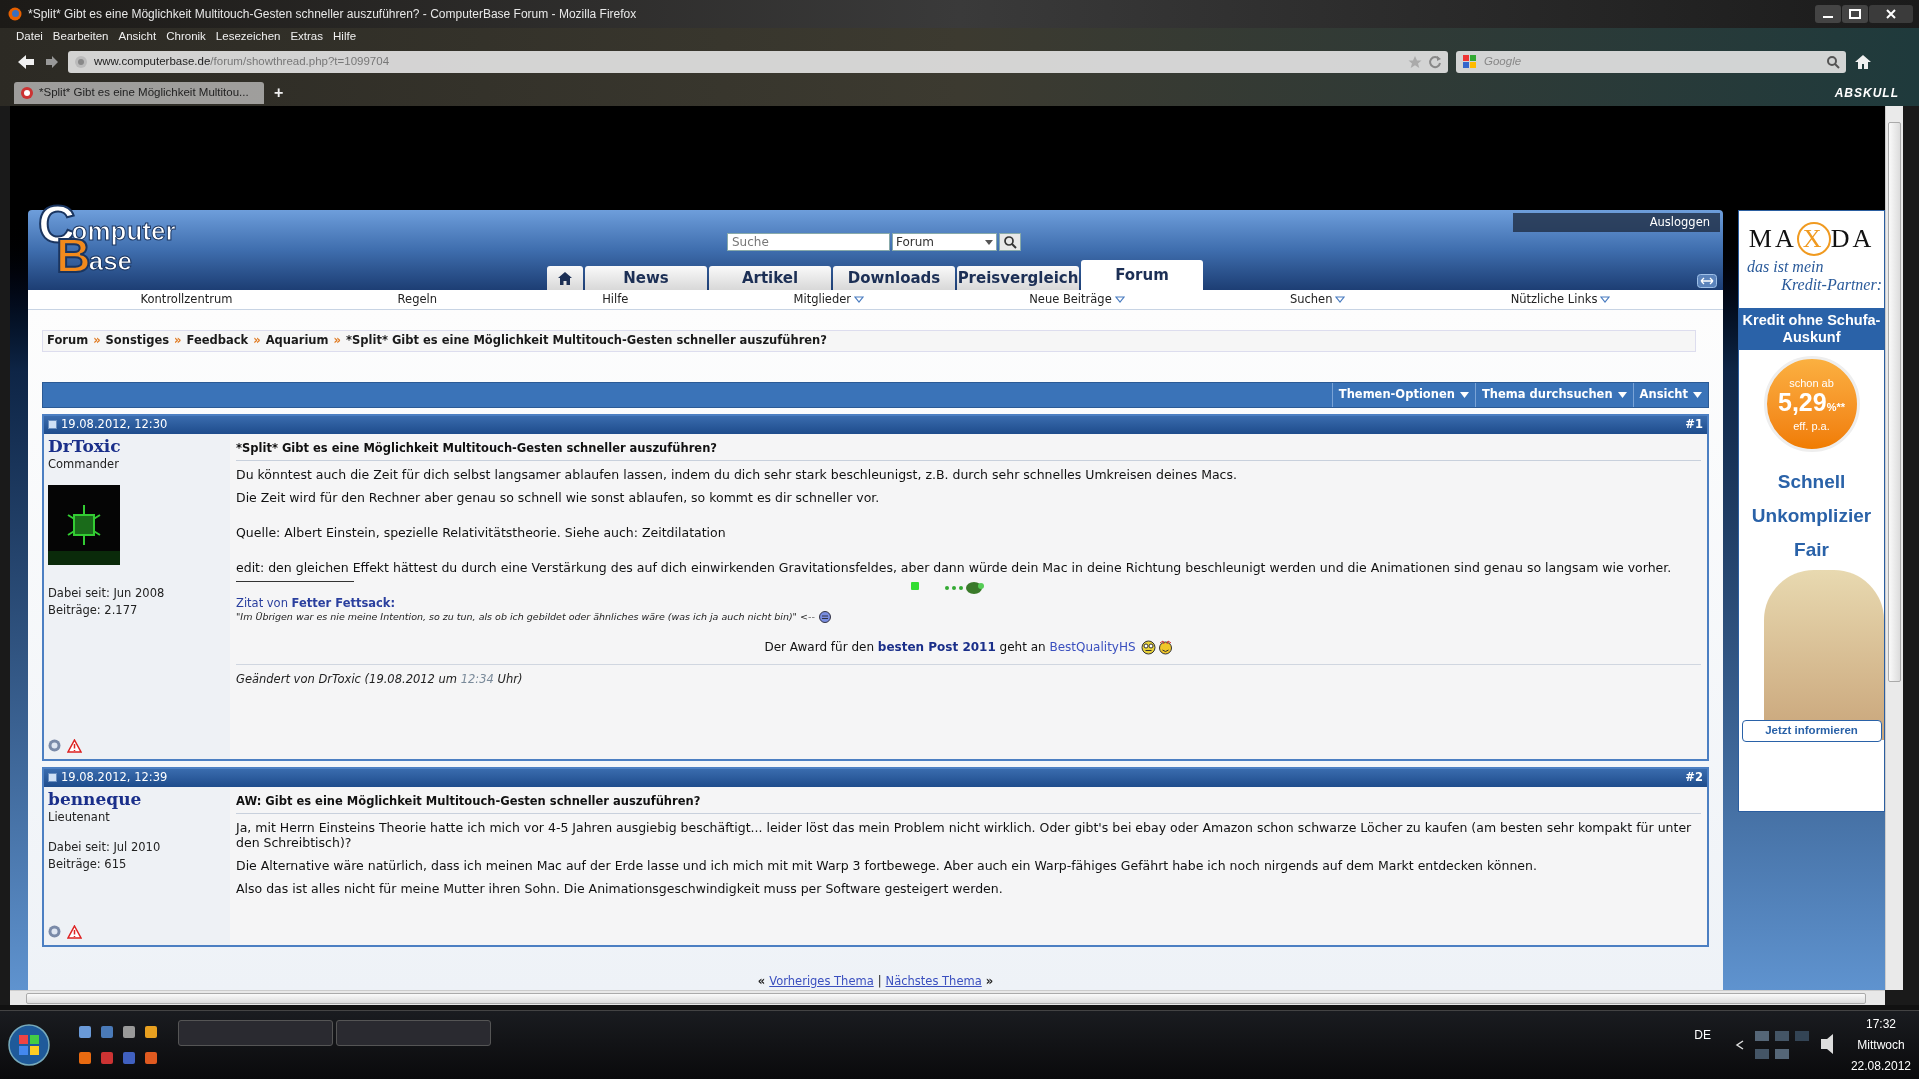 Image resolution: width=1919 pixels, height=1079 pixels. What do you see at coordinates (1403, 394) in the screenshot?
I see `toolbar-menu-button: Themen-Optionen` at bounding box center [1403, 394].